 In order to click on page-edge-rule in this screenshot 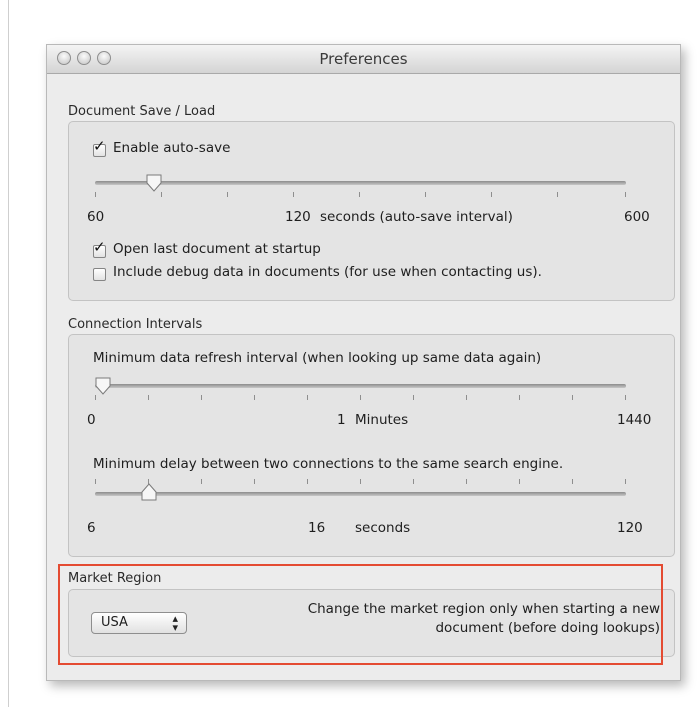, I will do `click(8, 353)`.